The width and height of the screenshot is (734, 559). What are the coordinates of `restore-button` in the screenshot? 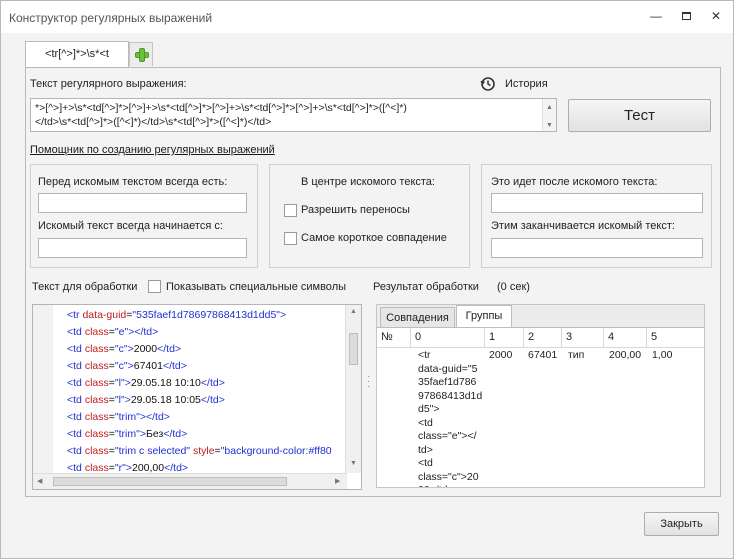 It's located at (686, 16).